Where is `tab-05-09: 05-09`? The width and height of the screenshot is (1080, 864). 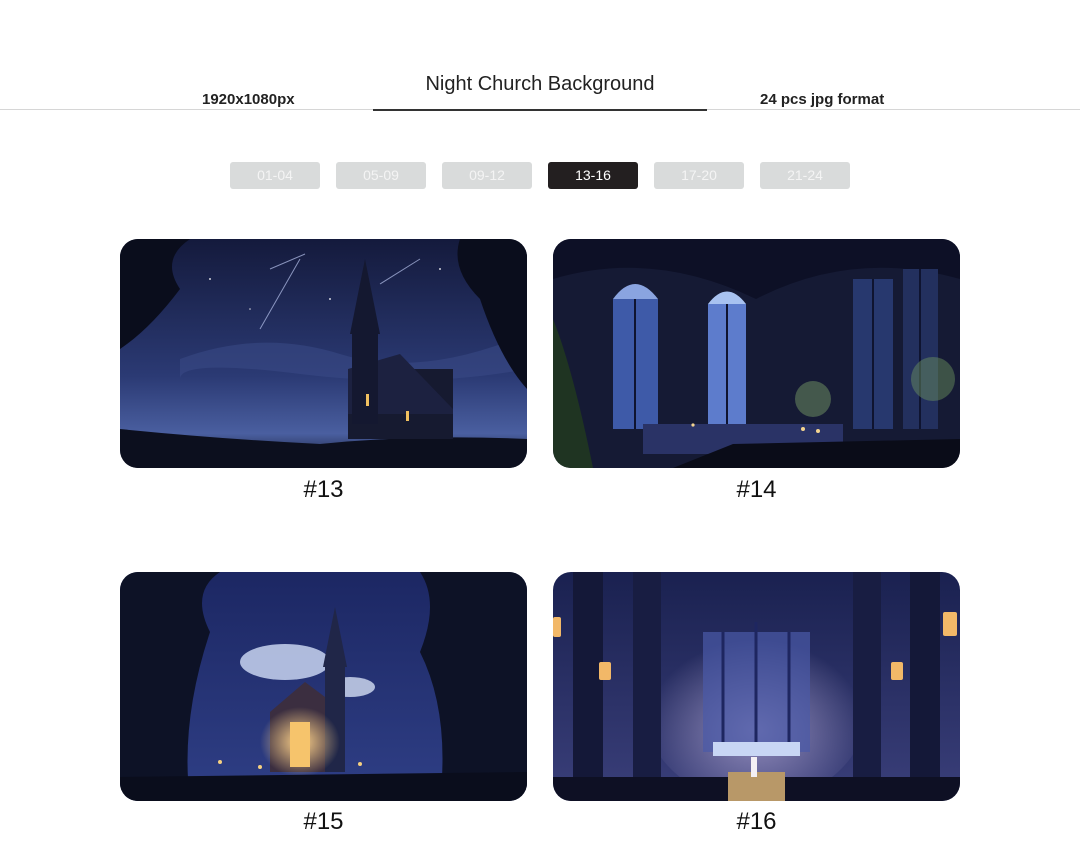
tab-05-09: 05-09 is located at coordinates (381, 175).